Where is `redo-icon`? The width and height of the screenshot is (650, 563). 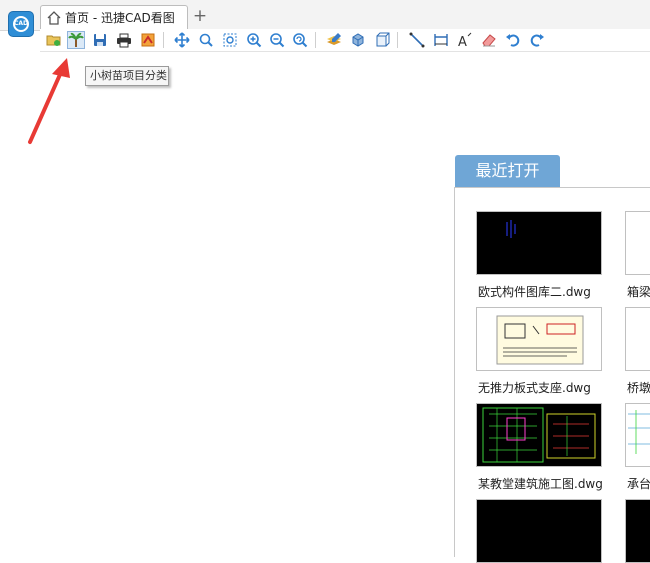
redo-icon is located at coordinates (537, 40).